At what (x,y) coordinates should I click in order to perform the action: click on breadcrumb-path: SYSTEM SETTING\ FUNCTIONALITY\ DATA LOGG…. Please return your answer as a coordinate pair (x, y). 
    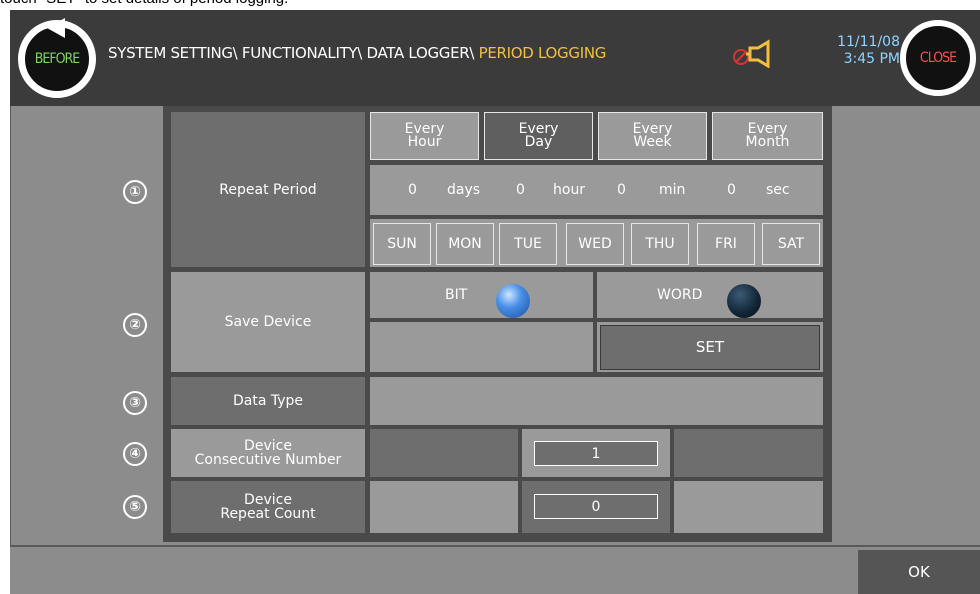
    Looking at the image, I should click on (293, 53).